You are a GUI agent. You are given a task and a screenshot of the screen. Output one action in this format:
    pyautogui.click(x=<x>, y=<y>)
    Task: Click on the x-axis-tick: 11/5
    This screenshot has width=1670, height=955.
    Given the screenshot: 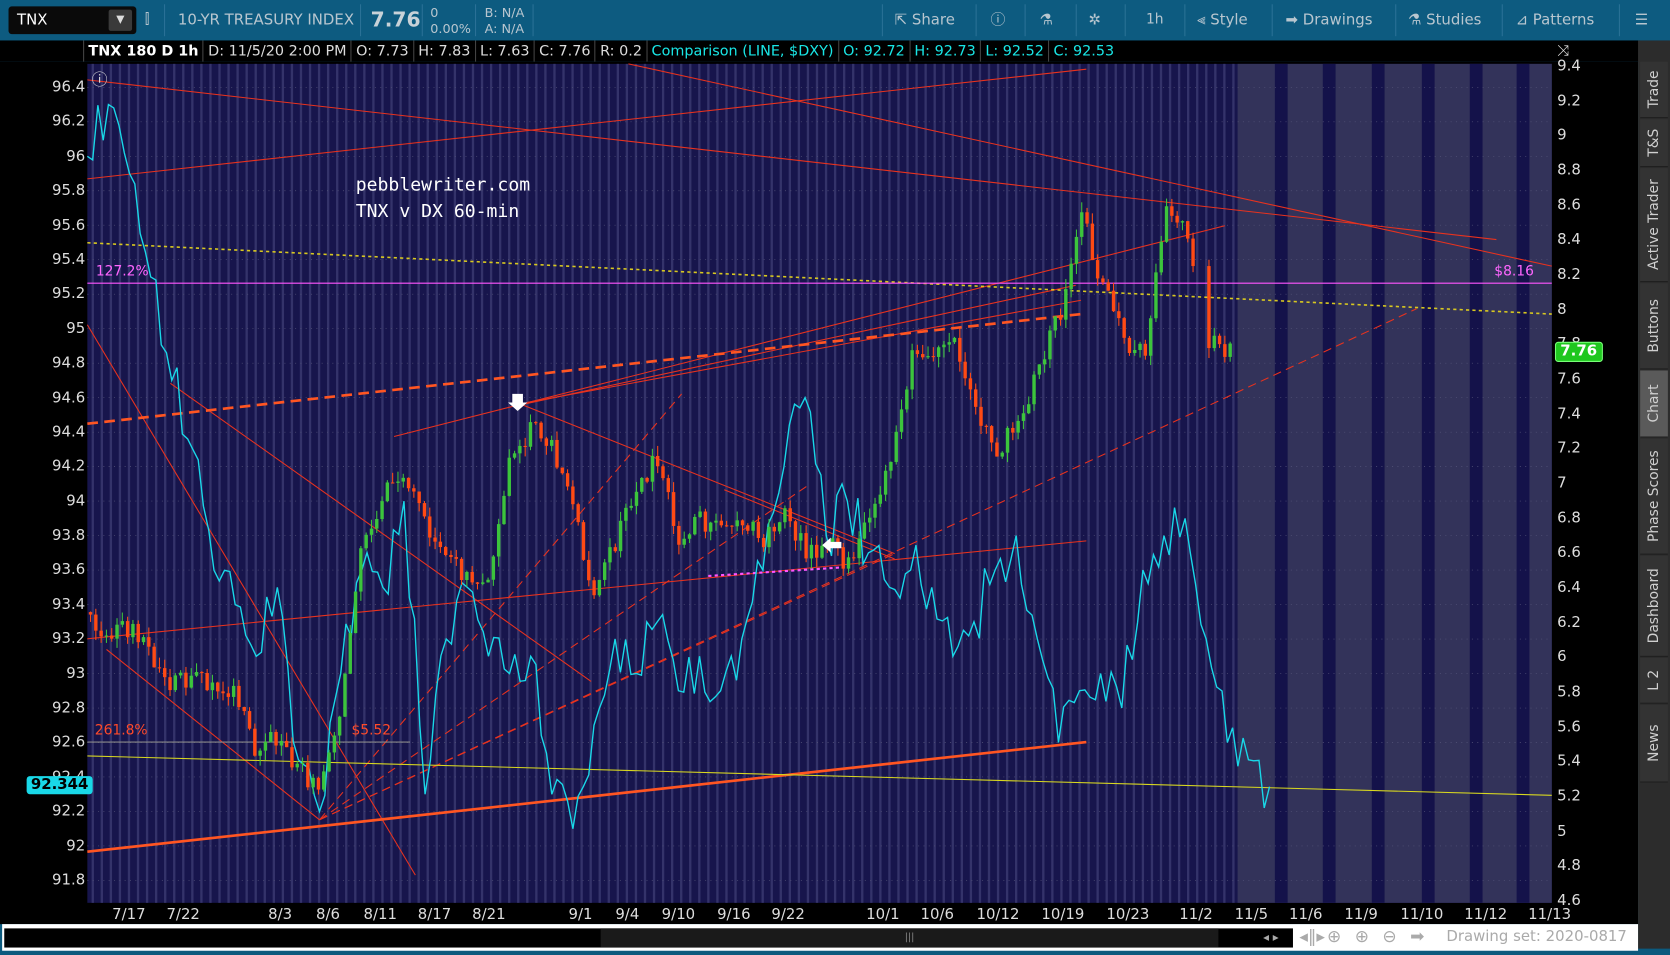 What is the action you would take?
    pyautogui.click(x=1251, y=915)
    